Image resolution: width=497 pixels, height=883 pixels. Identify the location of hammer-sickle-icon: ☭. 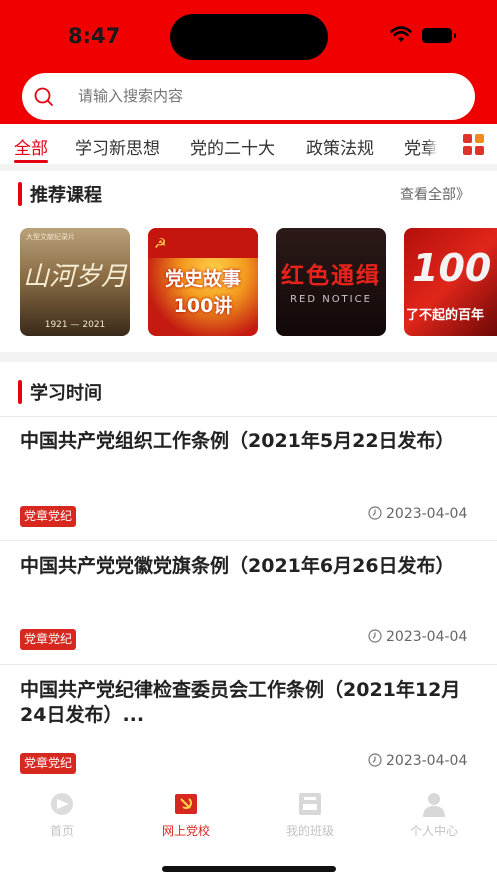
(160, 244).